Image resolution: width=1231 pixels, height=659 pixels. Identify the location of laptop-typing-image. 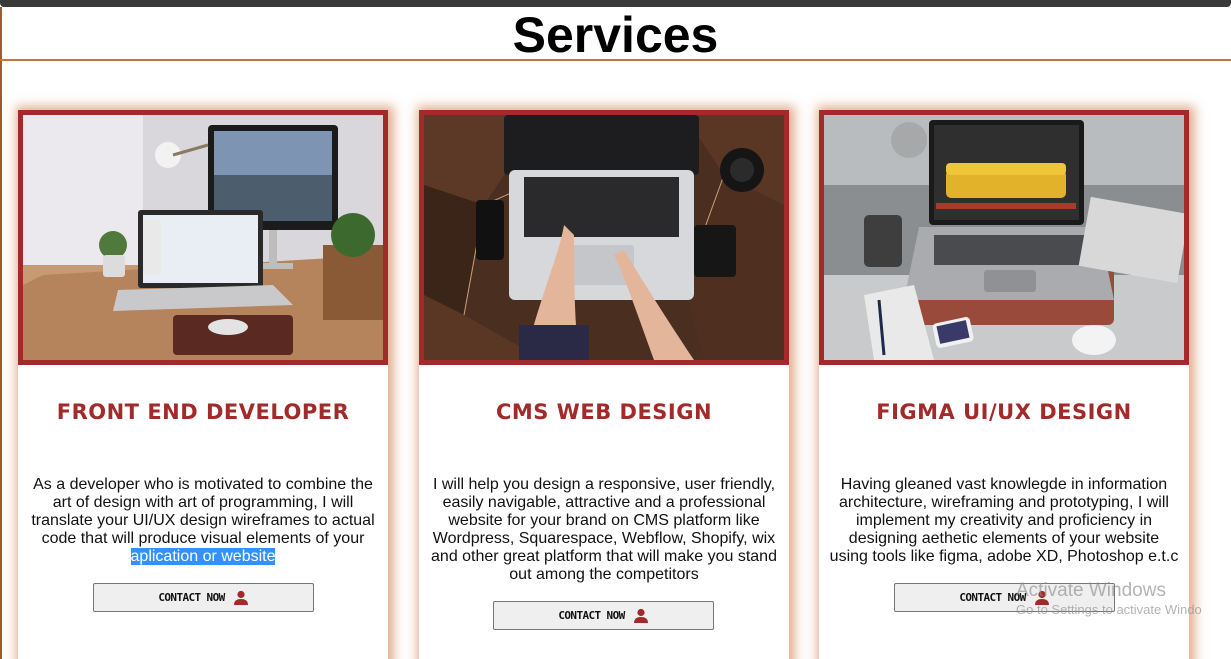
(604, 237).